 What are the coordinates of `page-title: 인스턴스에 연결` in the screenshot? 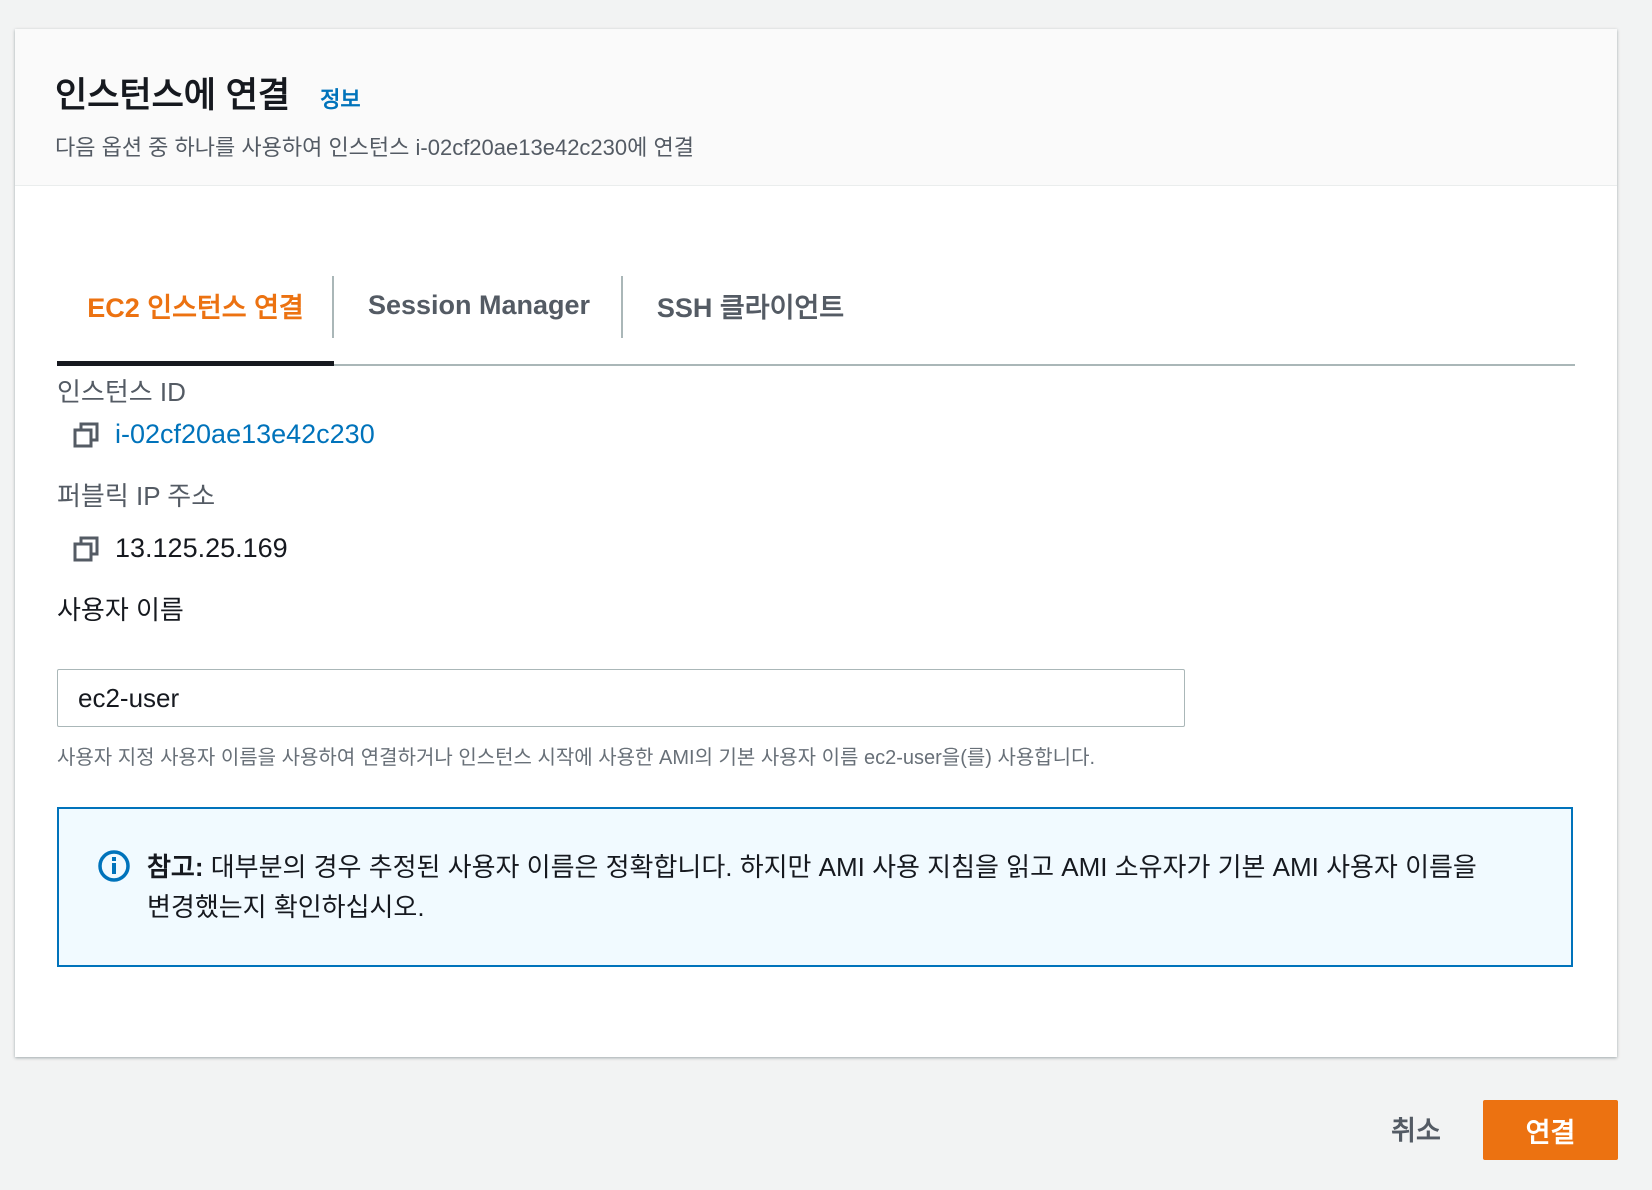 It's located at (173, 95).